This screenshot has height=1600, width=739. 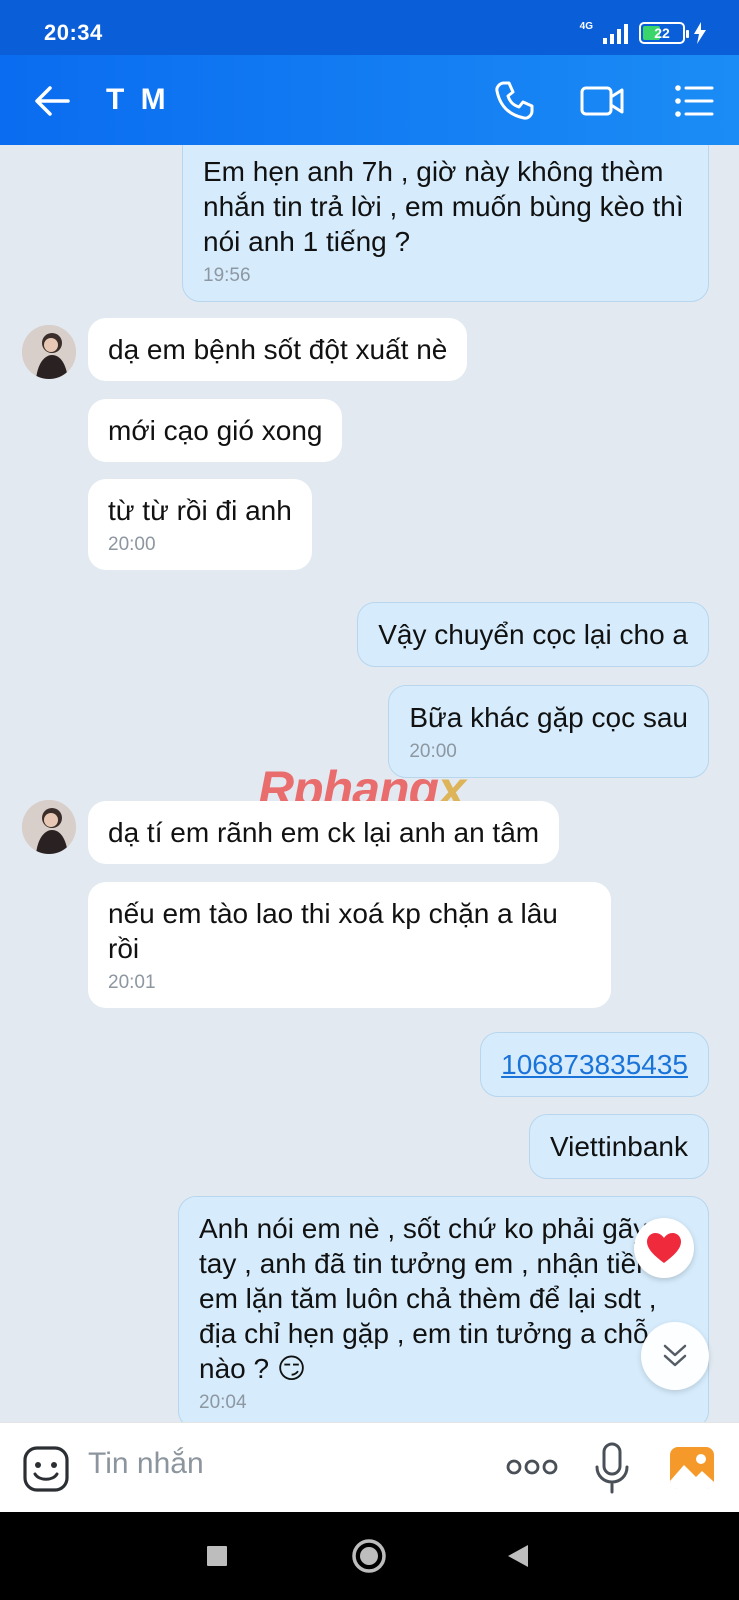 I want to click on message-text: Viettinbank, so click(x=618, y=1146).